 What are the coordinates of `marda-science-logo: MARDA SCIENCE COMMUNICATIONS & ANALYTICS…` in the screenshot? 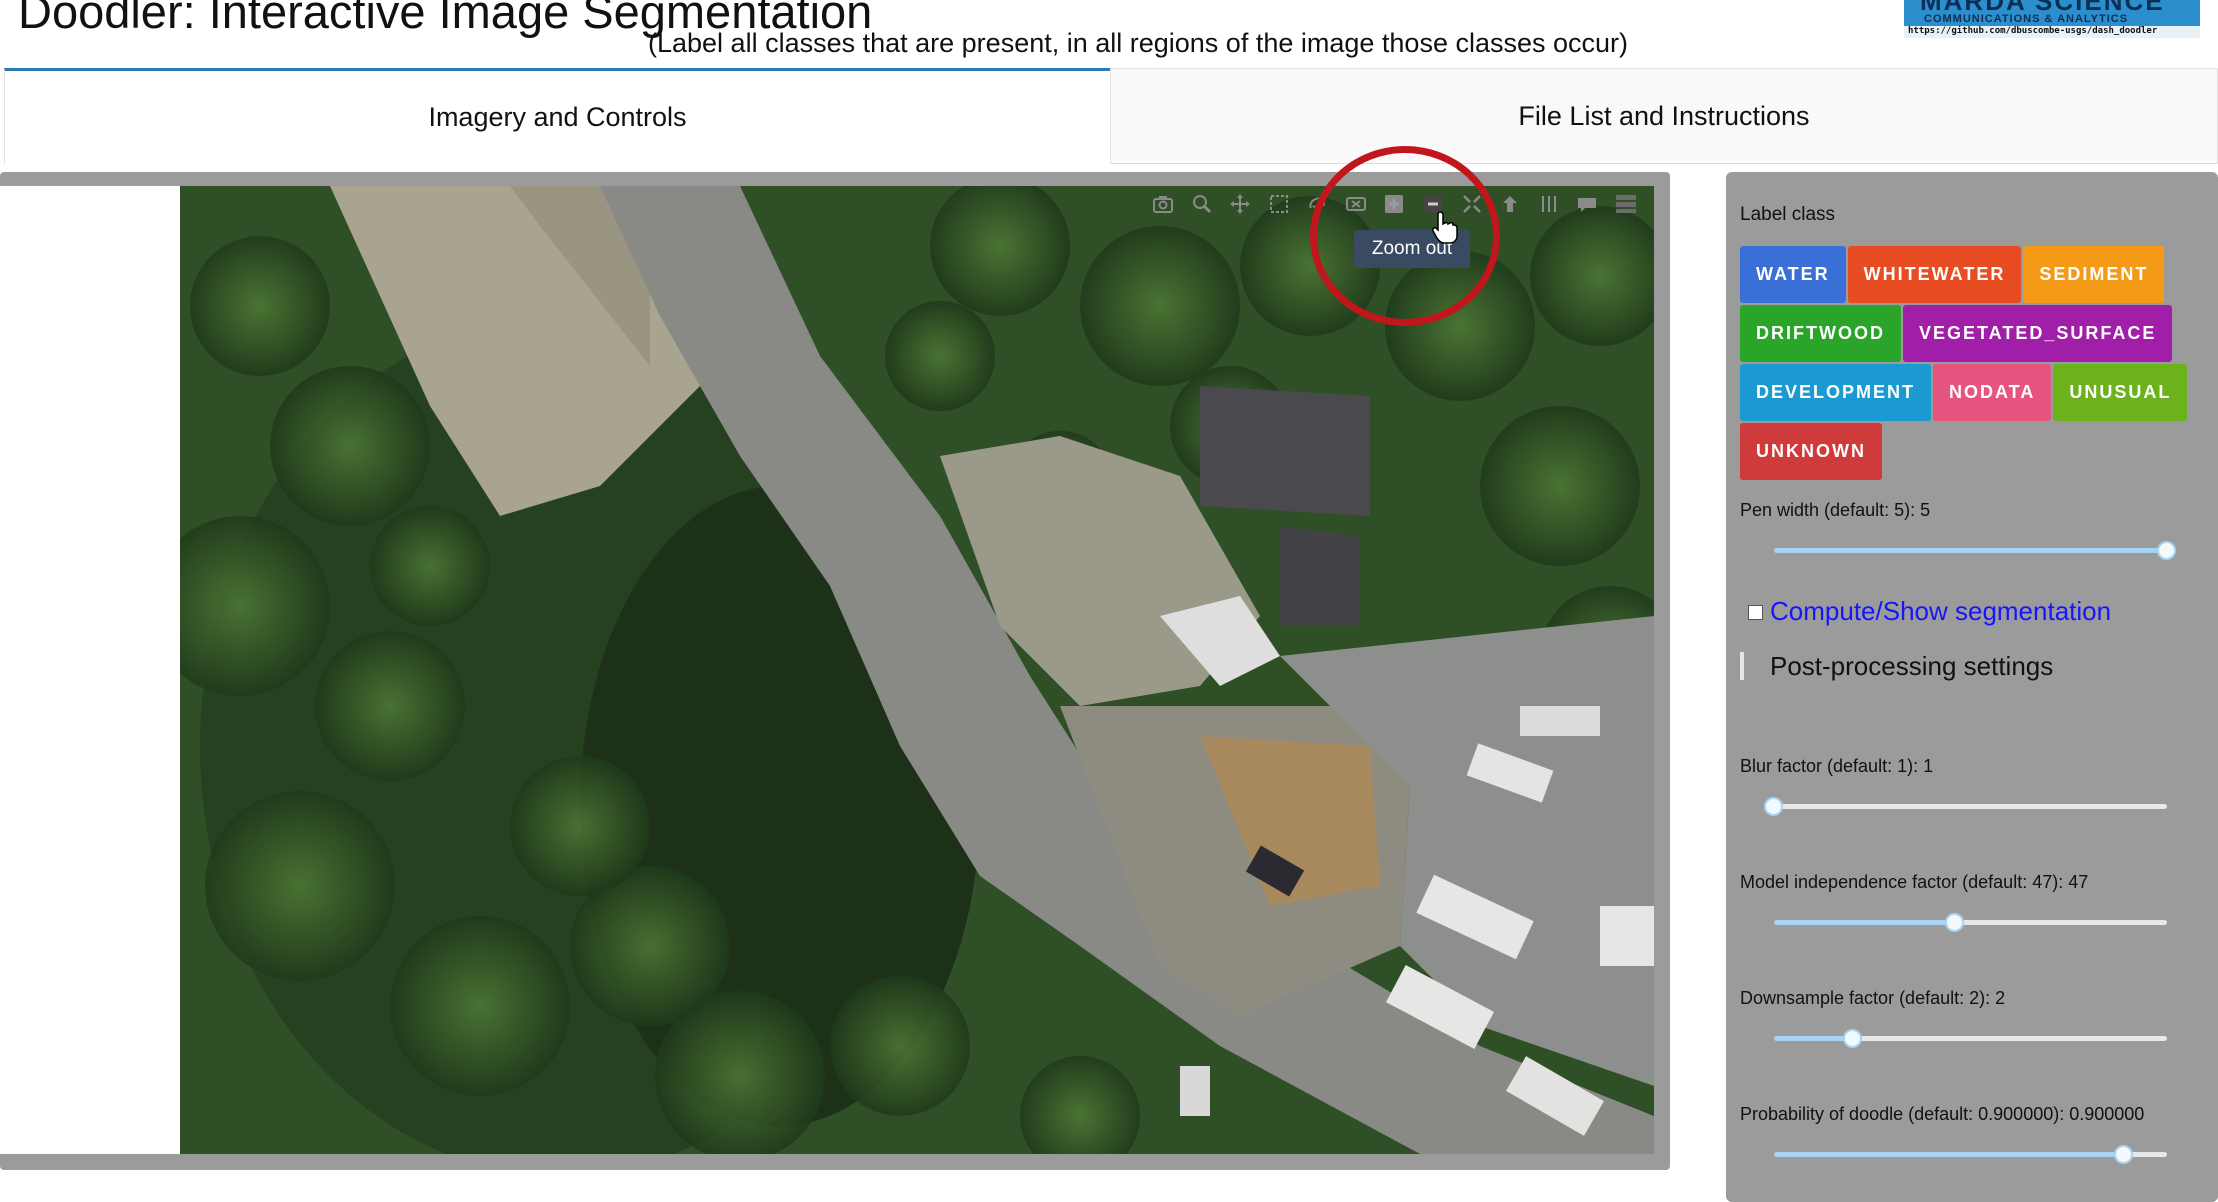 It's located at (2052, 19).